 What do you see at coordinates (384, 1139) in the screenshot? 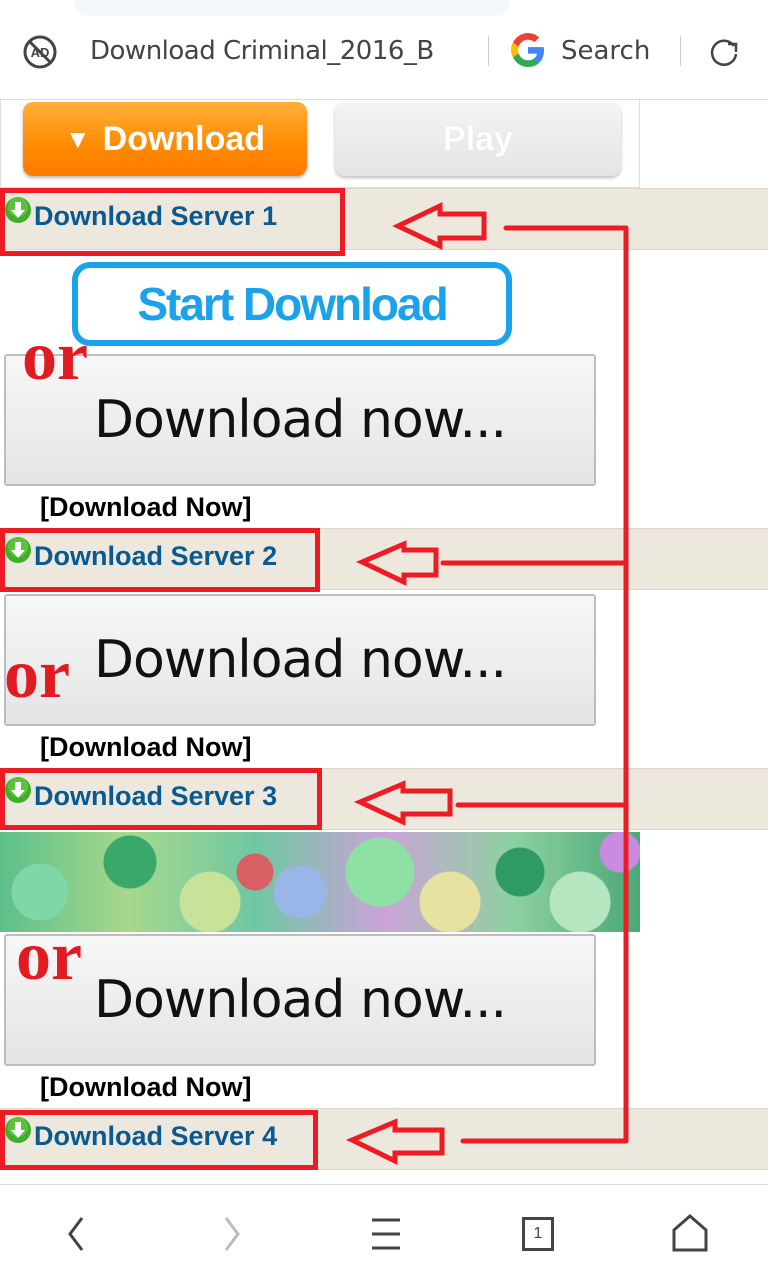
I see `server-row-4: Download Server 4` at bounding box center [384, 1139].